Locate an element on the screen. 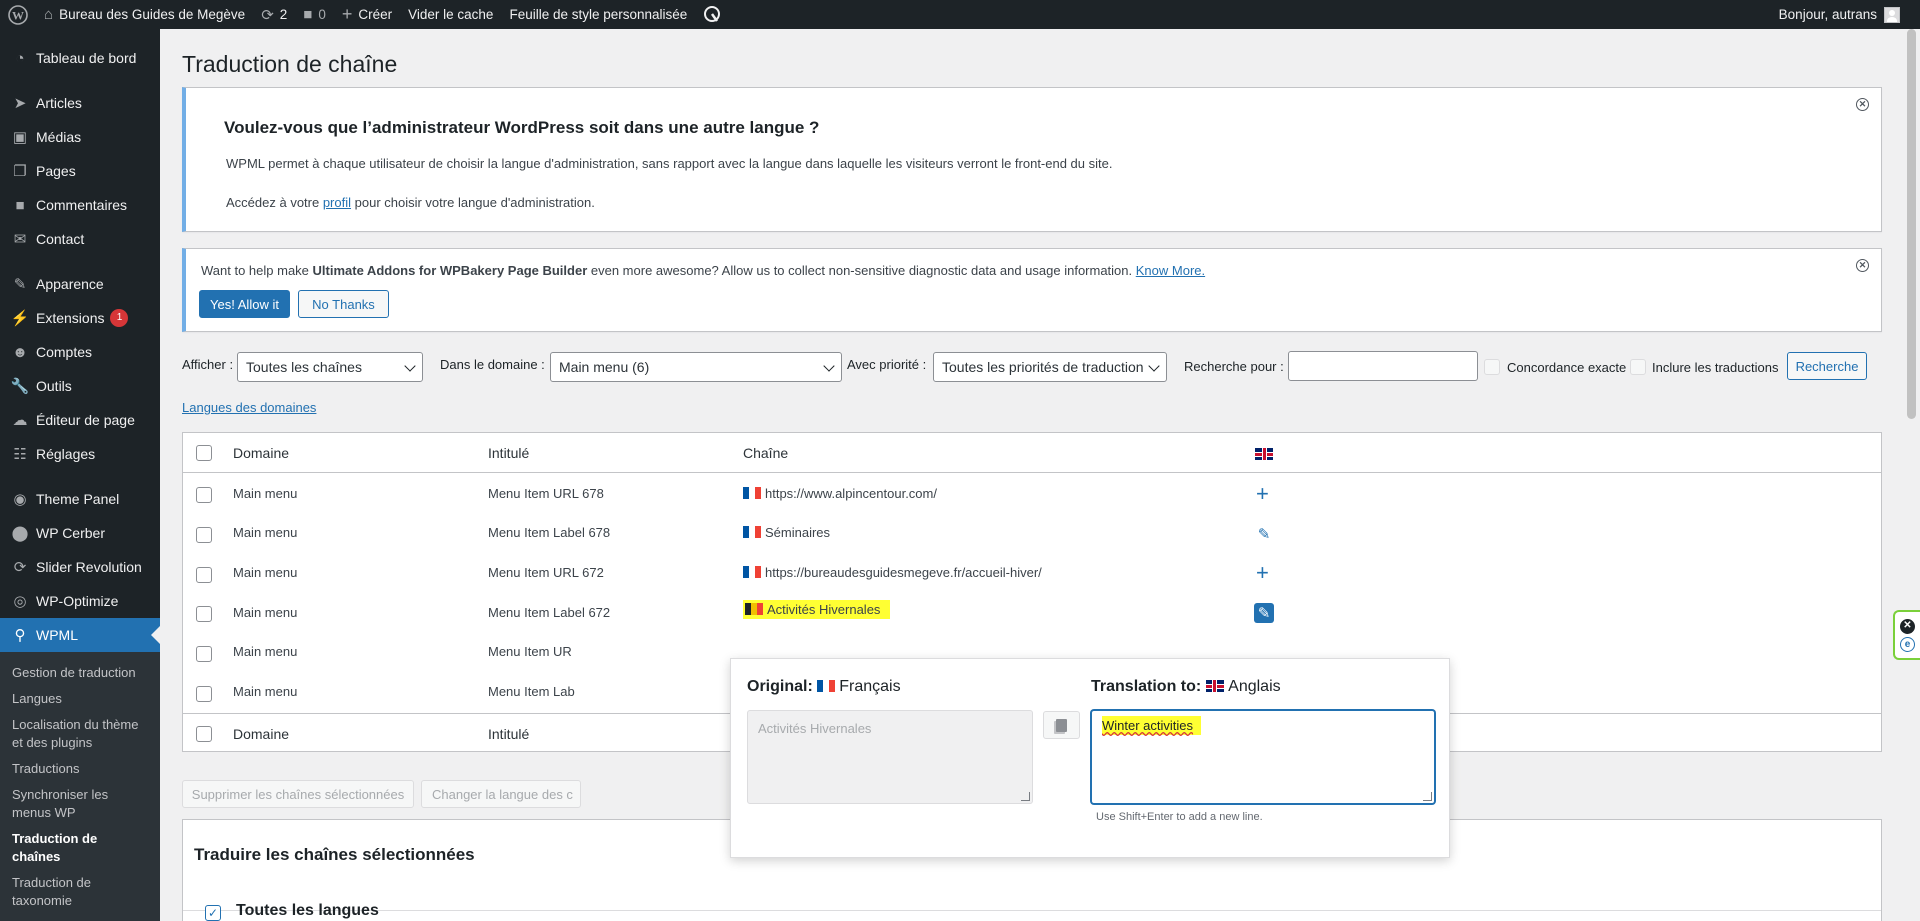  menu-wp-optimize: ◎ WP-Optimize is located at coordinates (80, 601).